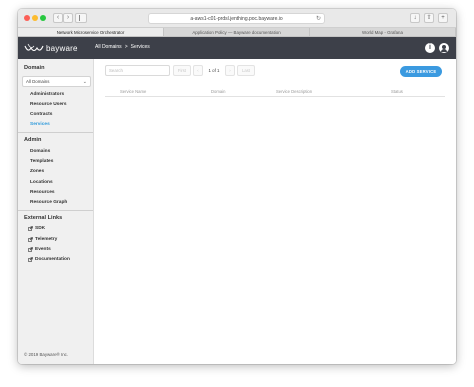 The image size is (474, 387). What do you see at coordinates (246, 70) in the screenshot?
I see `last-page-button: Last` at bounding box center [246, 70].